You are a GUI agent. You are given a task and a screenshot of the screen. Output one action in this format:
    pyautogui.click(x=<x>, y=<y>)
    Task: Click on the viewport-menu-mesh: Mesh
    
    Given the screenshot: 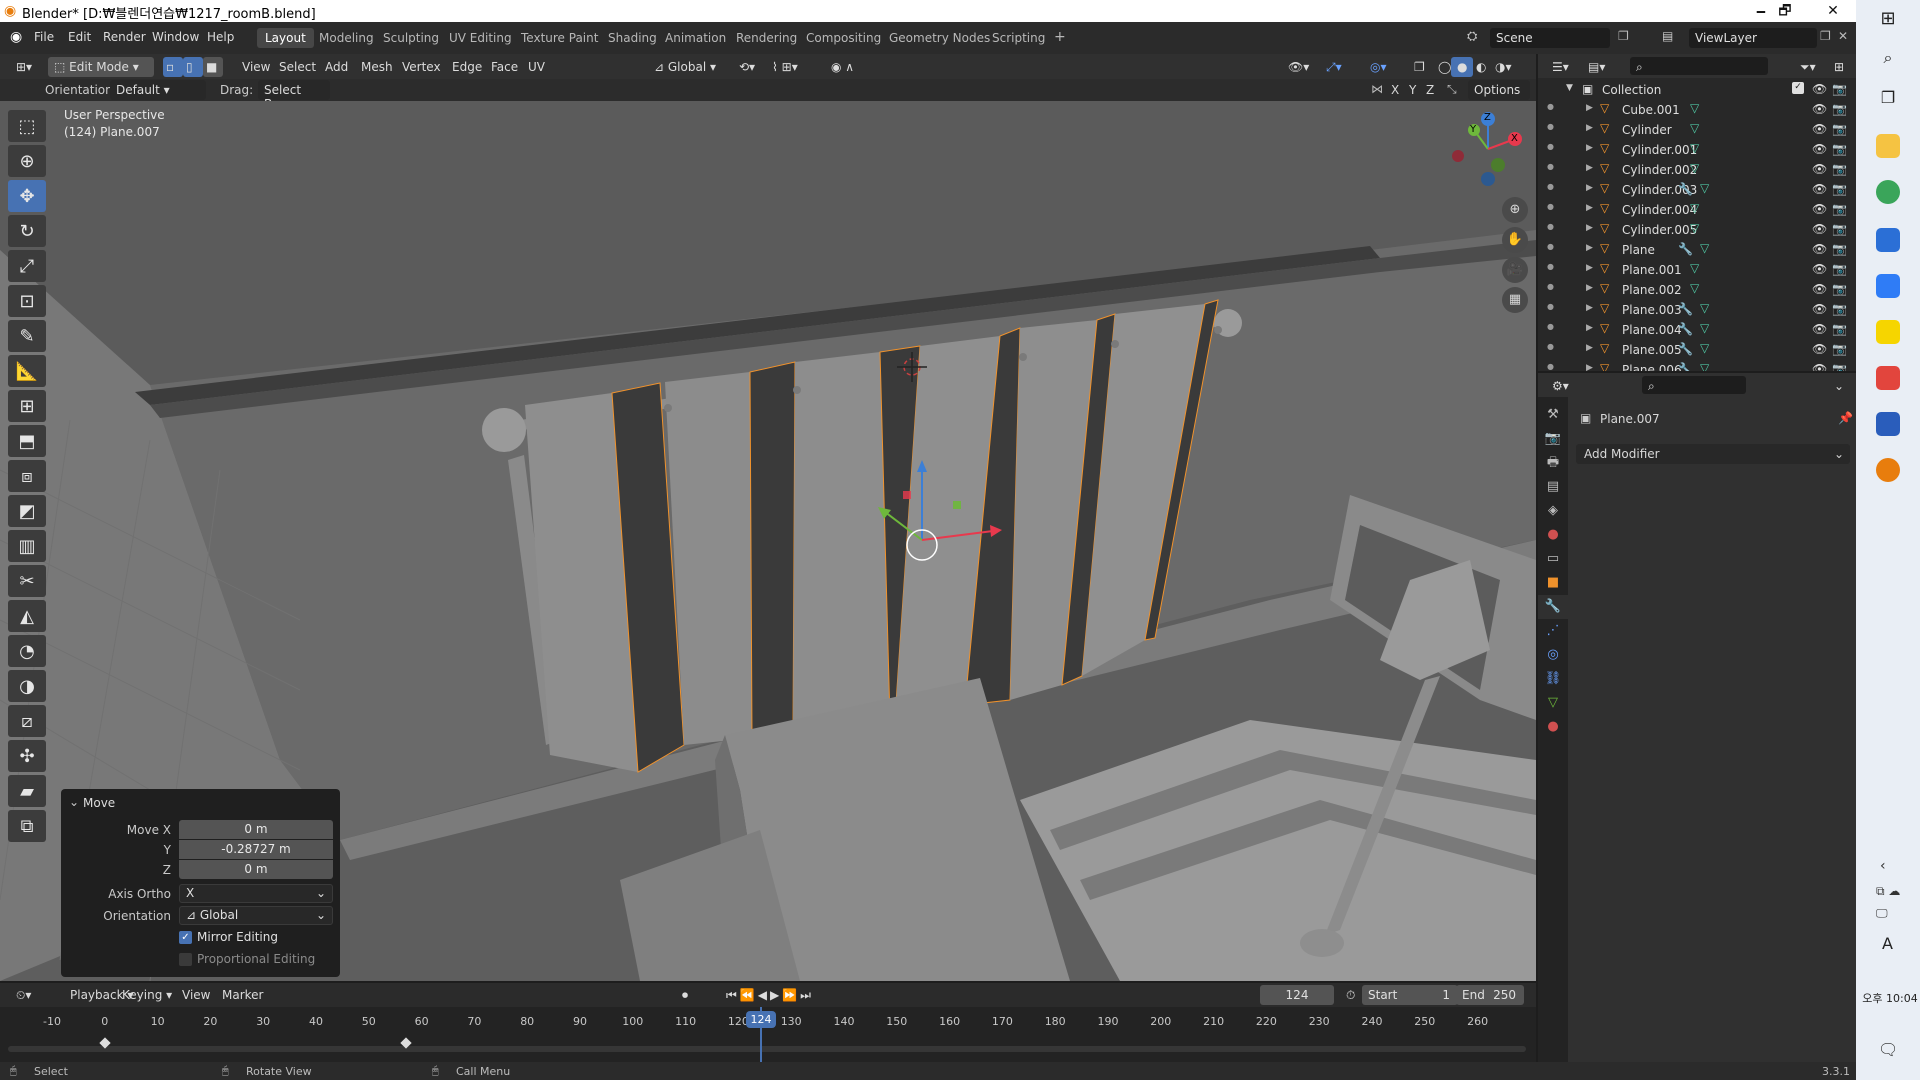 What is the action you would take?
    pyautogui.click(x=377, y=67)
    